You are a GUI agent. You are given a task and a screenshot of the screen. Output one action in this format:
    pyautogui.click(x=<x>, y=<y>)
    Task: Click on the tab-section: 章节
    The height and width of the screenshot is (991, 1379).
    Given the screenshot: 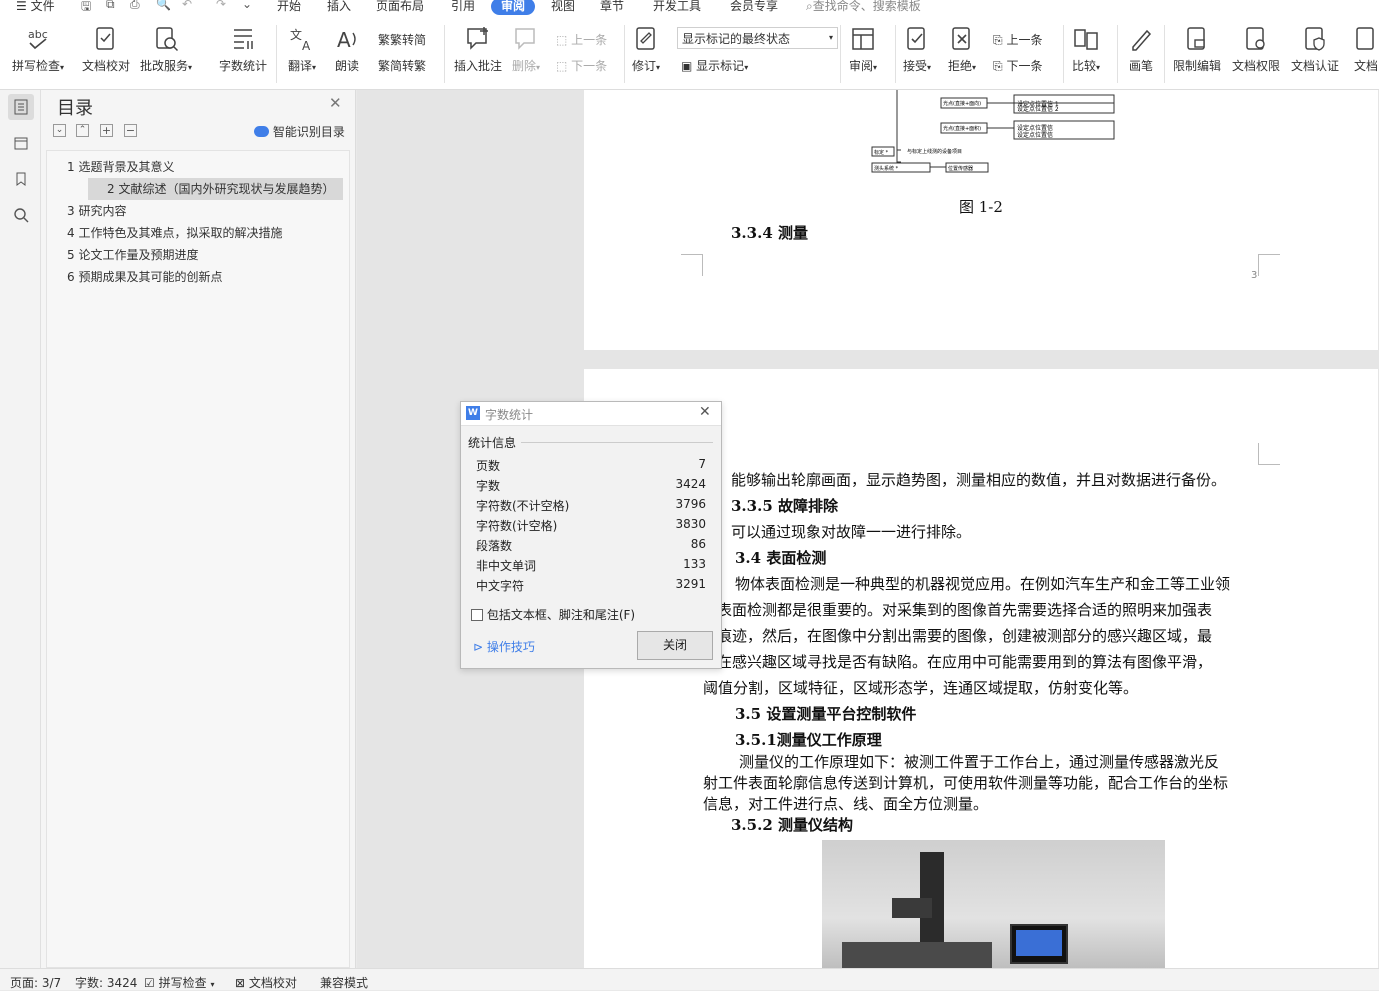 What is the action you would take?
    pyautogui.click(x=612, y=7)
    